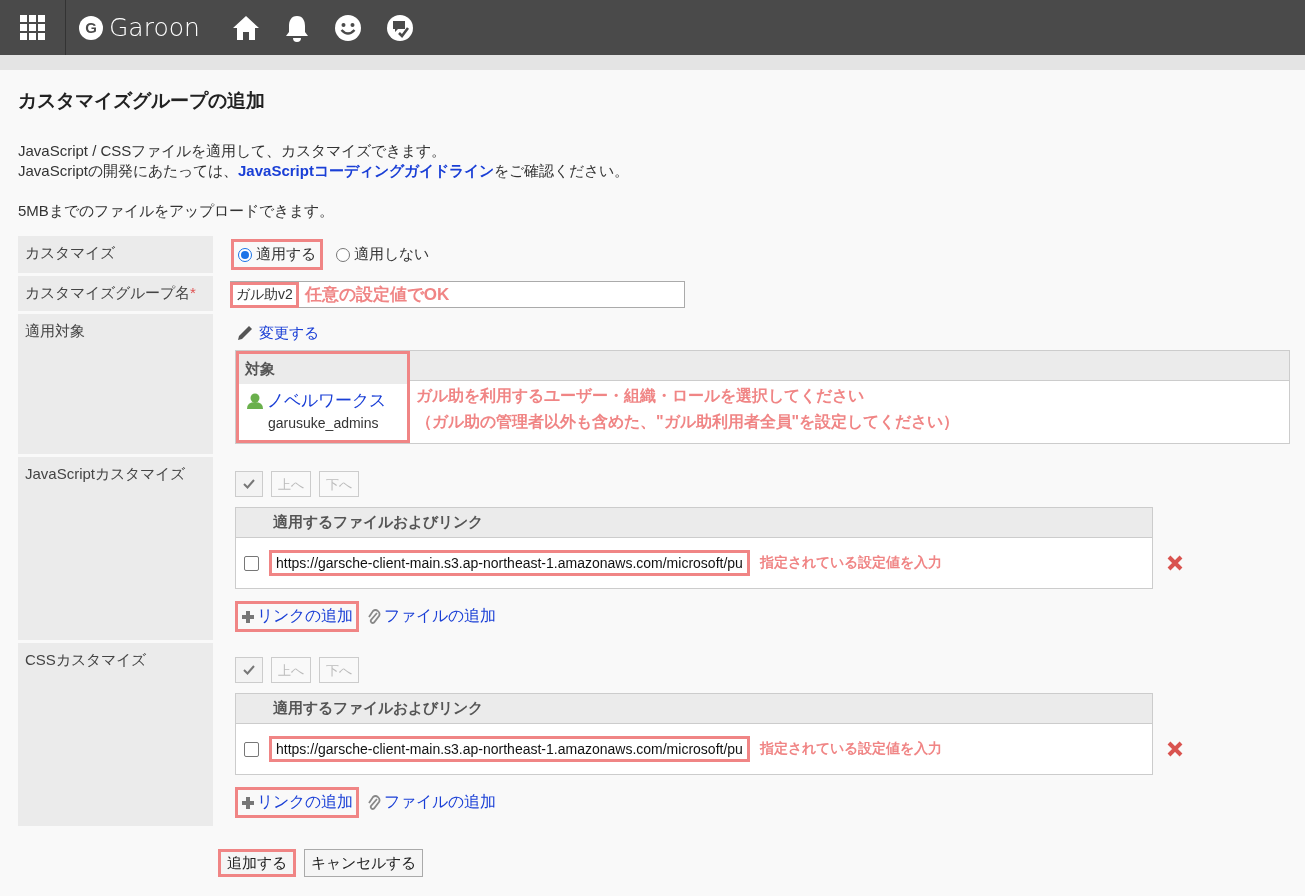  I want to click on user-icon, so click(255, 401).